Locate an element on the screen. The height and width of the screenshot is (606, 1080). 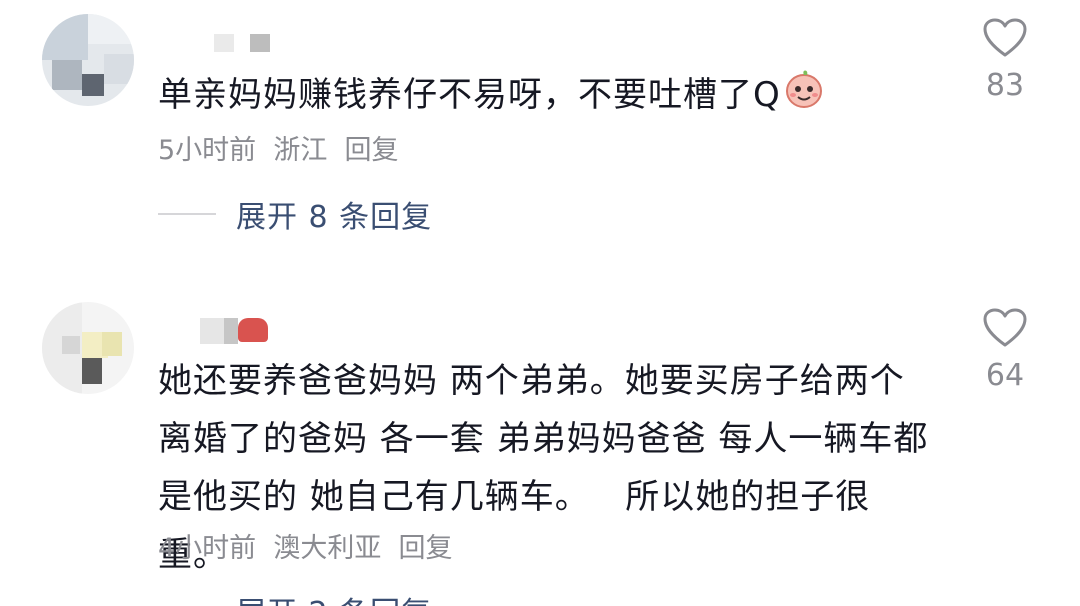
expand-replies-button: 展开 2 条回复 is located at coordinates (295, 598).